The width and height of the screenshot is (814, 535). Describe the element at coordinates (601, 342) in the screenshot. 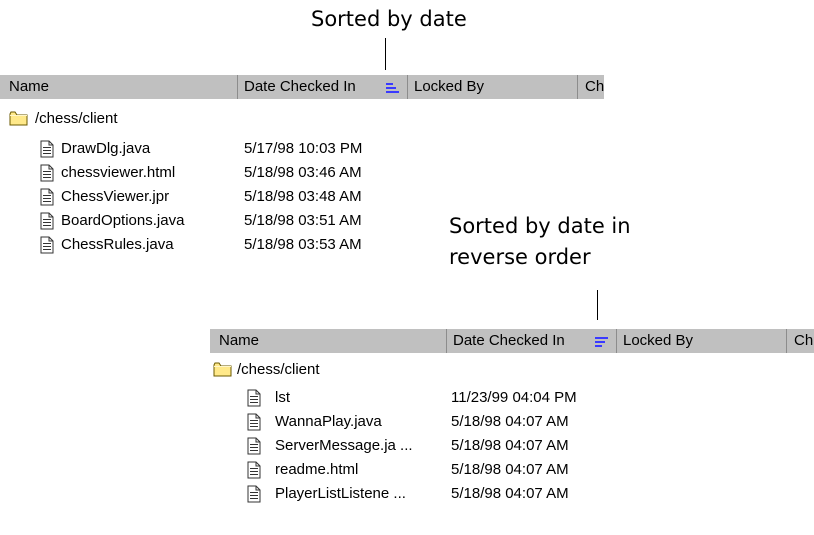

I see `sort-descending-icon` at that location.